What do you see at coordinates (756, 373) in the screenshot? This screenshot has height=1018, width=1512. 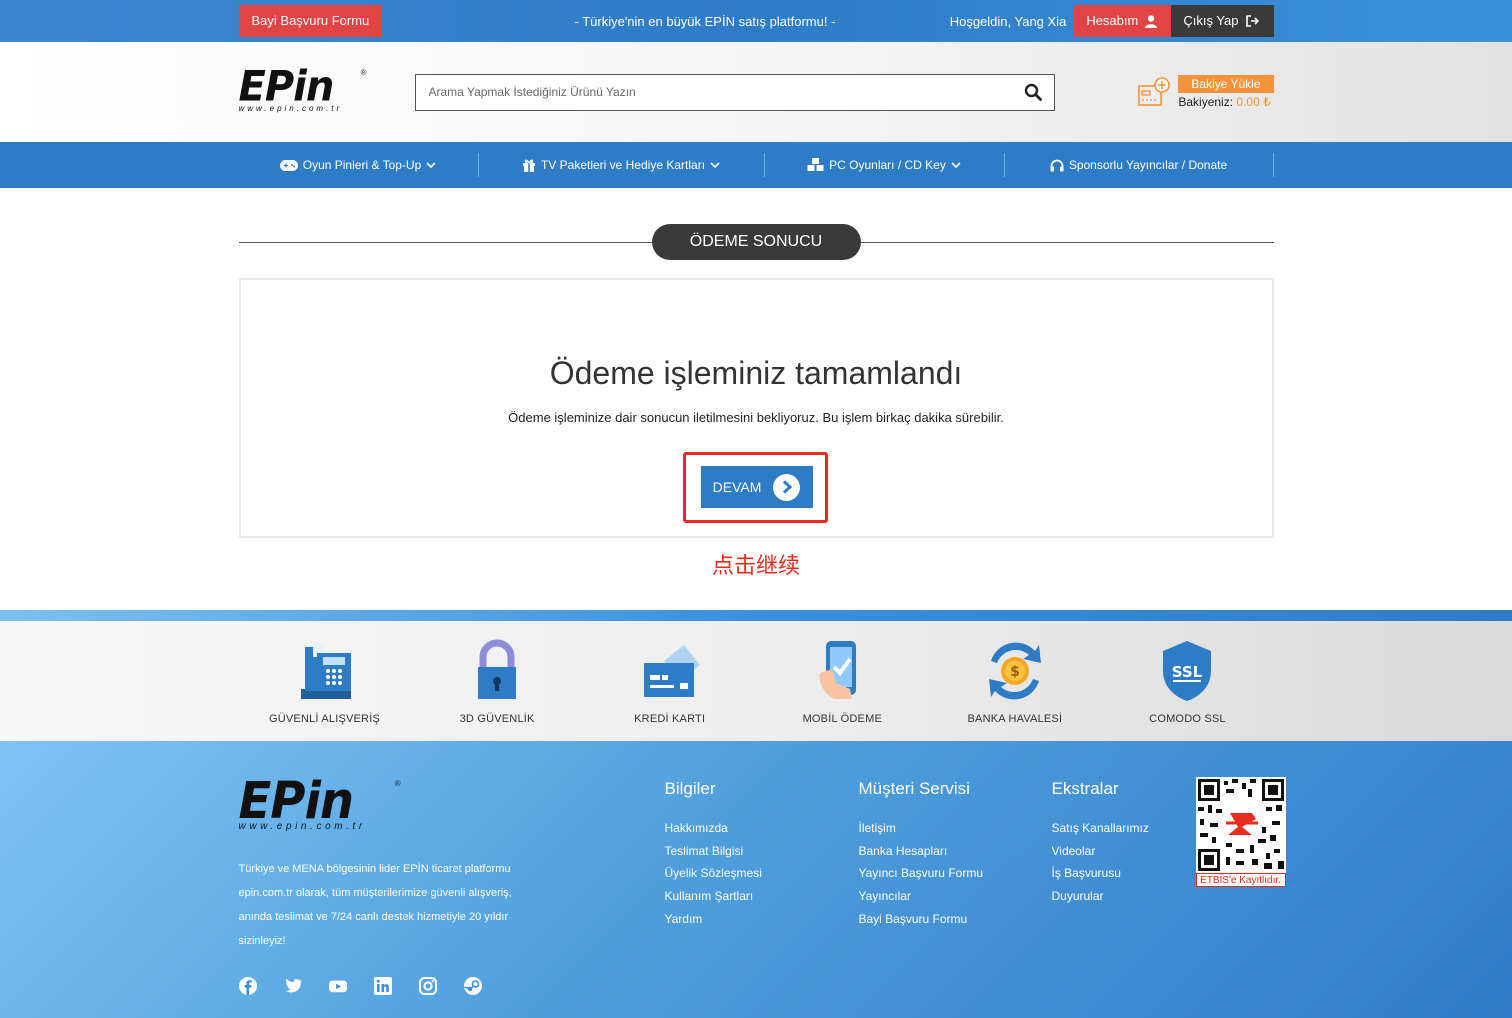 I see `result-title: Ödeme işleminiz tamamlandı` at bounding box center [756, 373].